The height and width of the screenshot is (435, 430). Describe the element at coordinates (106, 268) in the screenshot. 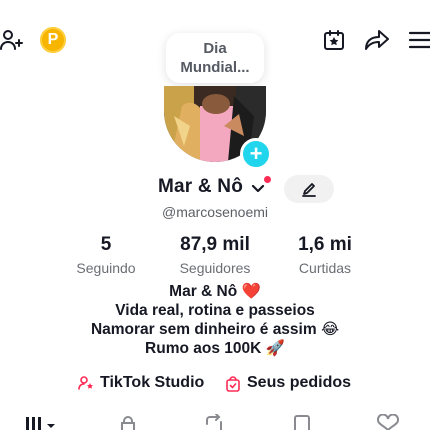

I see `stat-label: Seguindo` at that location.